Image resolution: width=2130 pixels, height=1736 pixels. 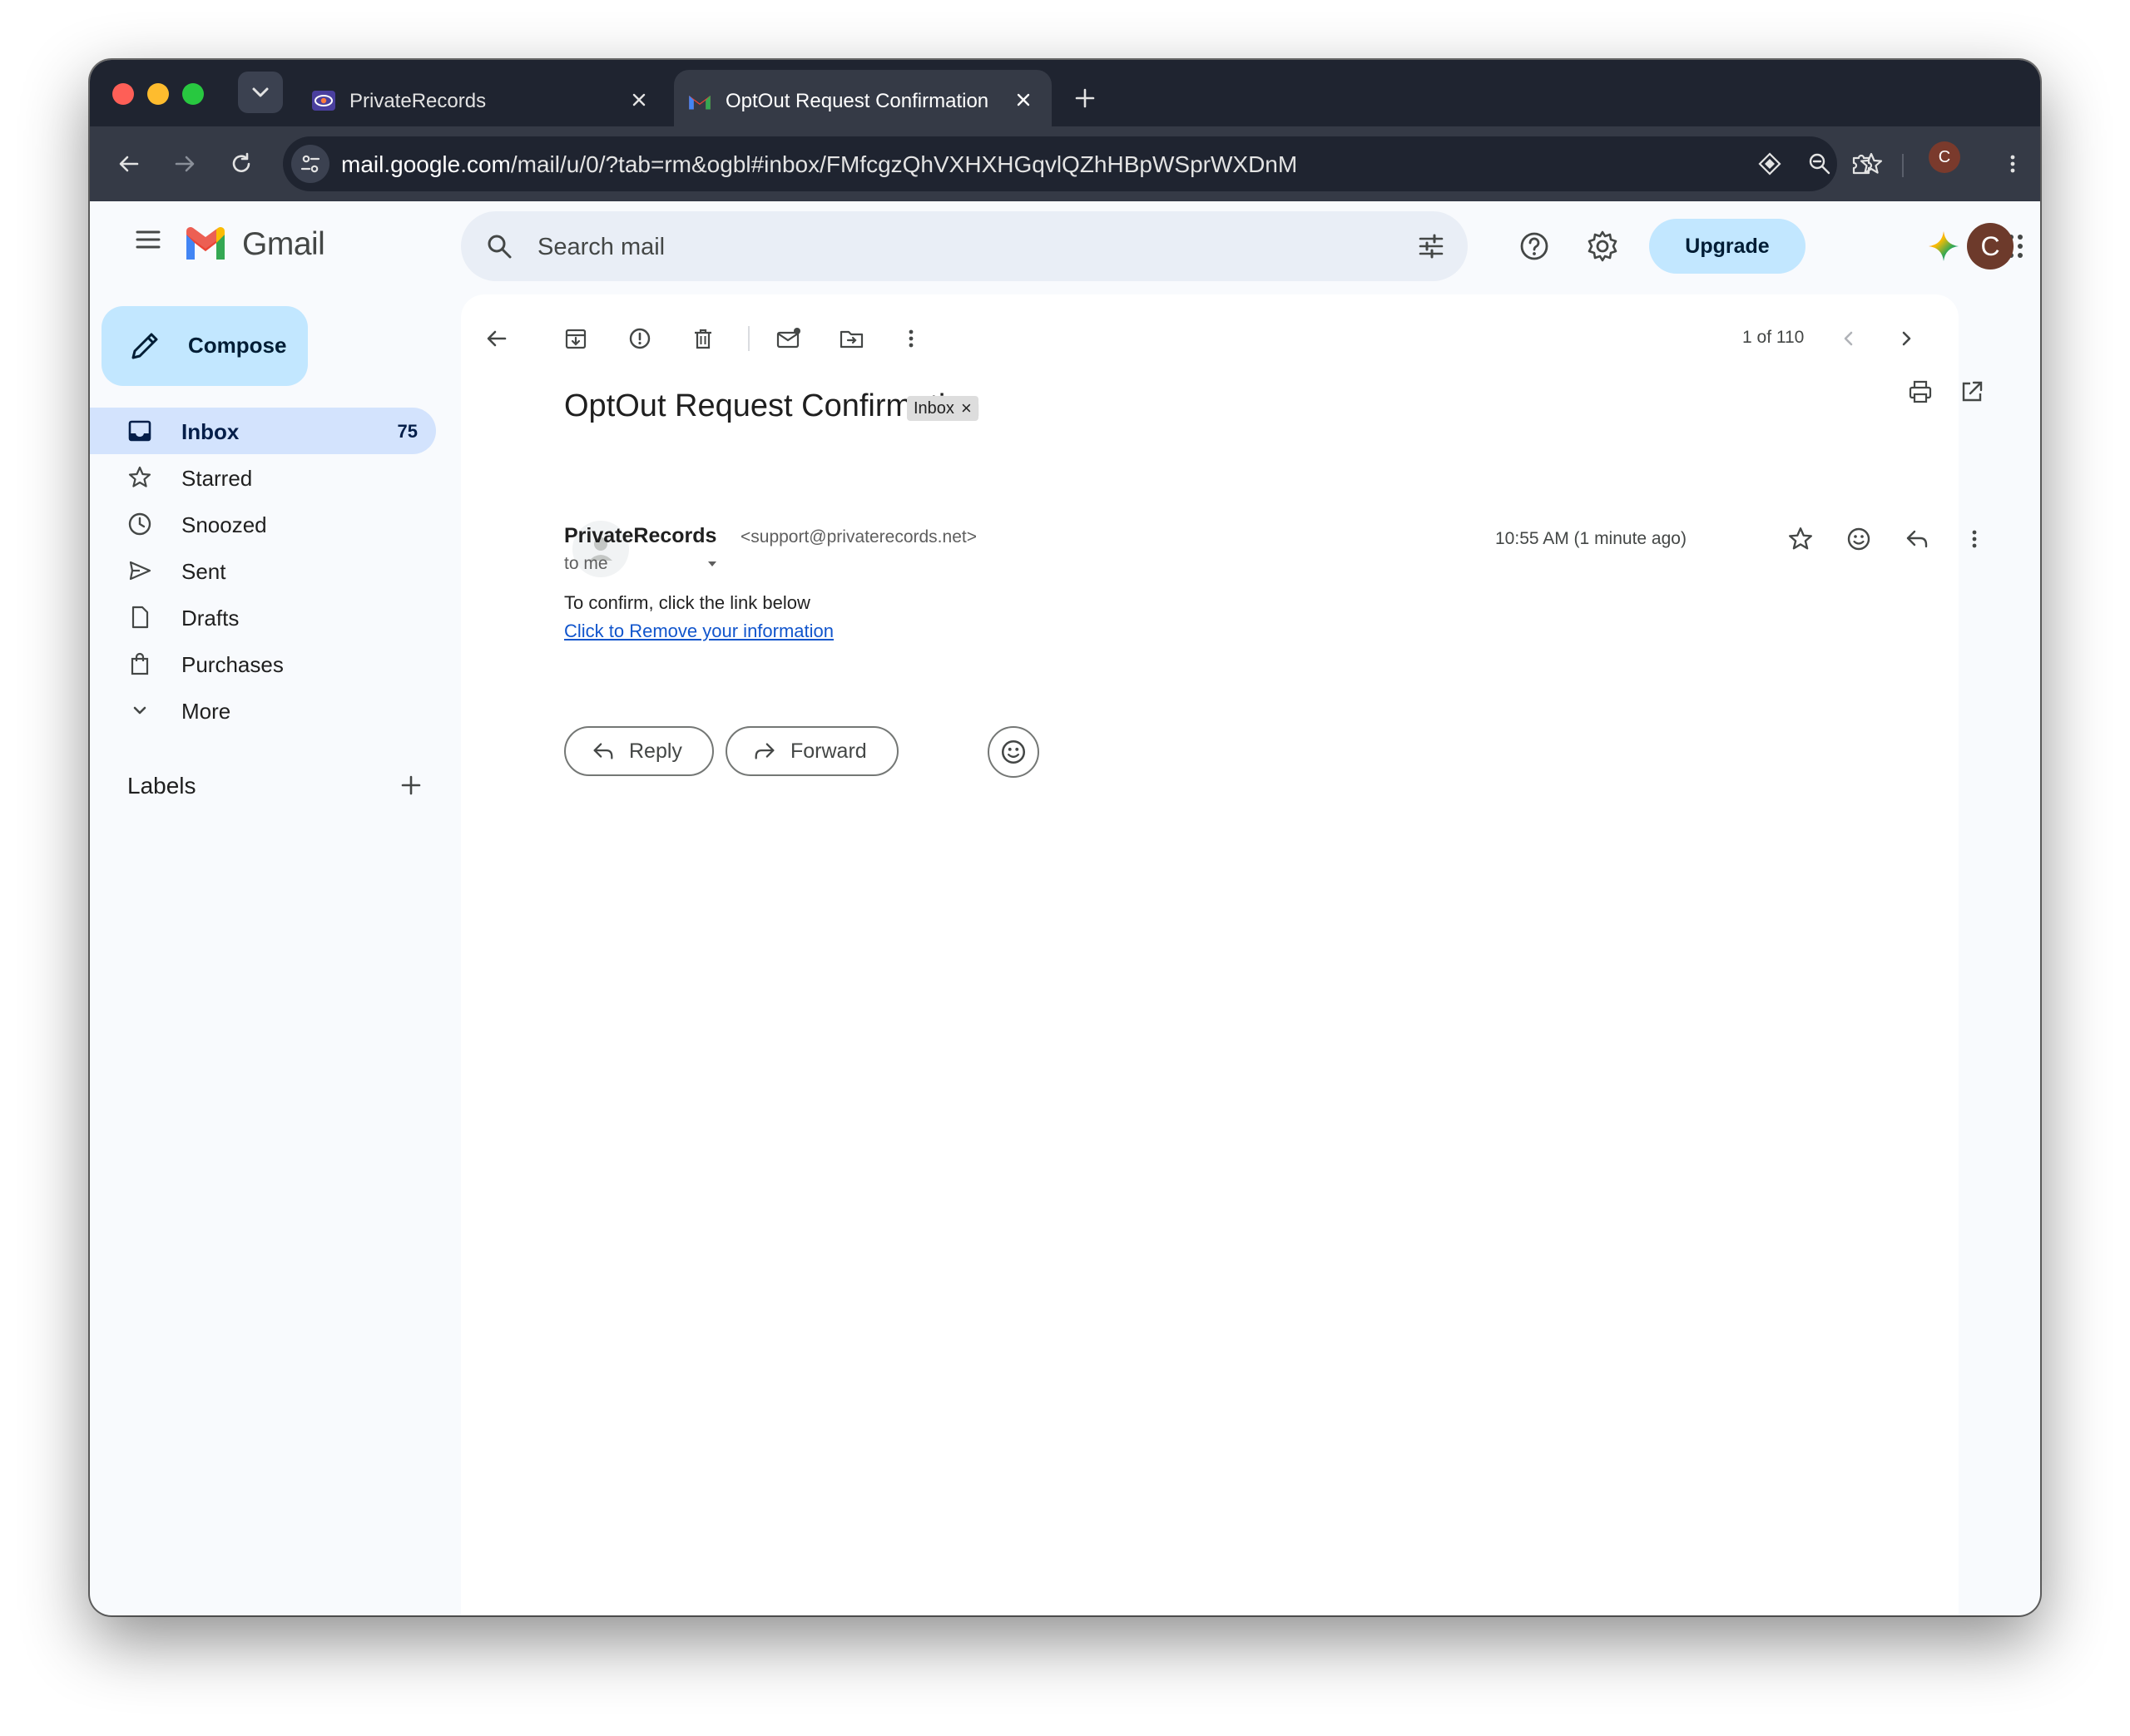 What do you see at coordinates (863, 98) in the screenshot?
I see `tab-optout-confirmation: OptOut Request Confirmation` at bounding box center [863, 98].